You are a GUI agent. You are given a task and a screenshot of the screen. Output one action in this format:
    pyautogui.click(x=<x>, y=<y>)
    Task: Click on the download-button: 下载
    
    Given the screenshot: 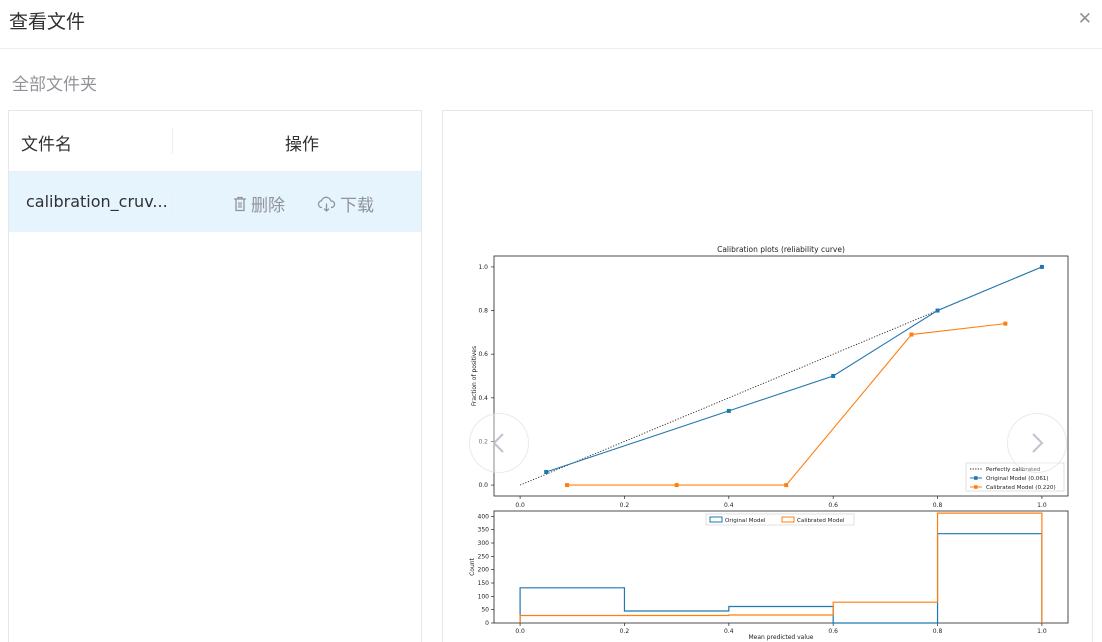 What is the action you would take?
    pyautogui.click(x=345, y=203)
    